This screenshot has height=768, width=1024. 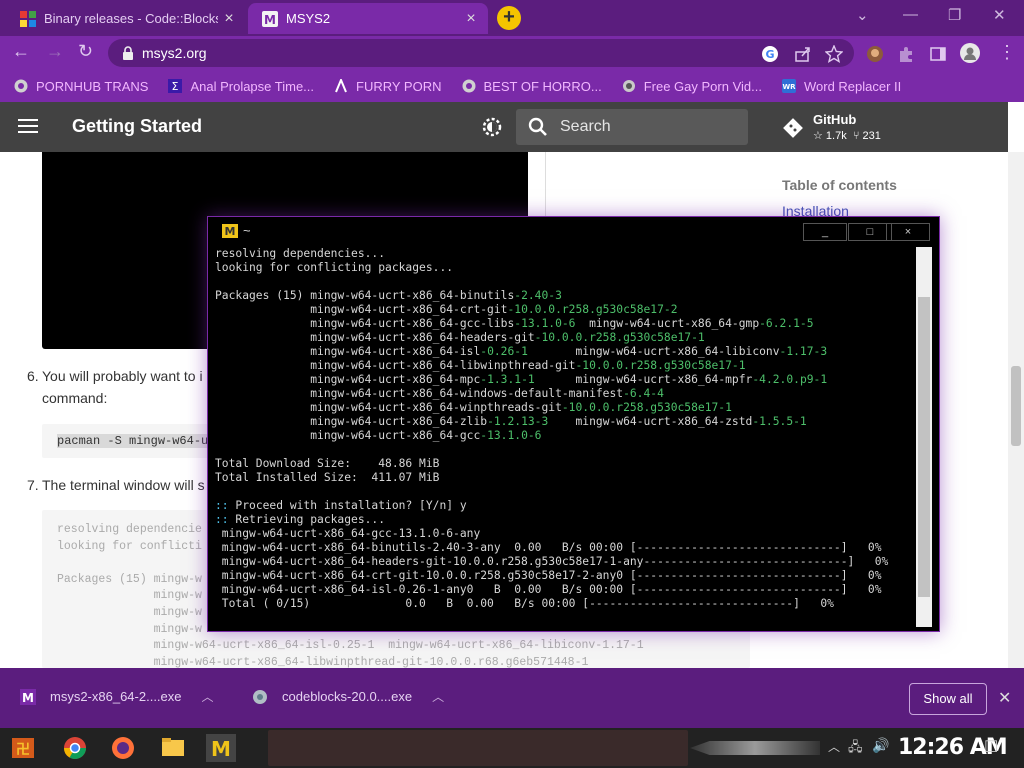 I want to click on bookmark-star-icon, so click(x=834, y=54).